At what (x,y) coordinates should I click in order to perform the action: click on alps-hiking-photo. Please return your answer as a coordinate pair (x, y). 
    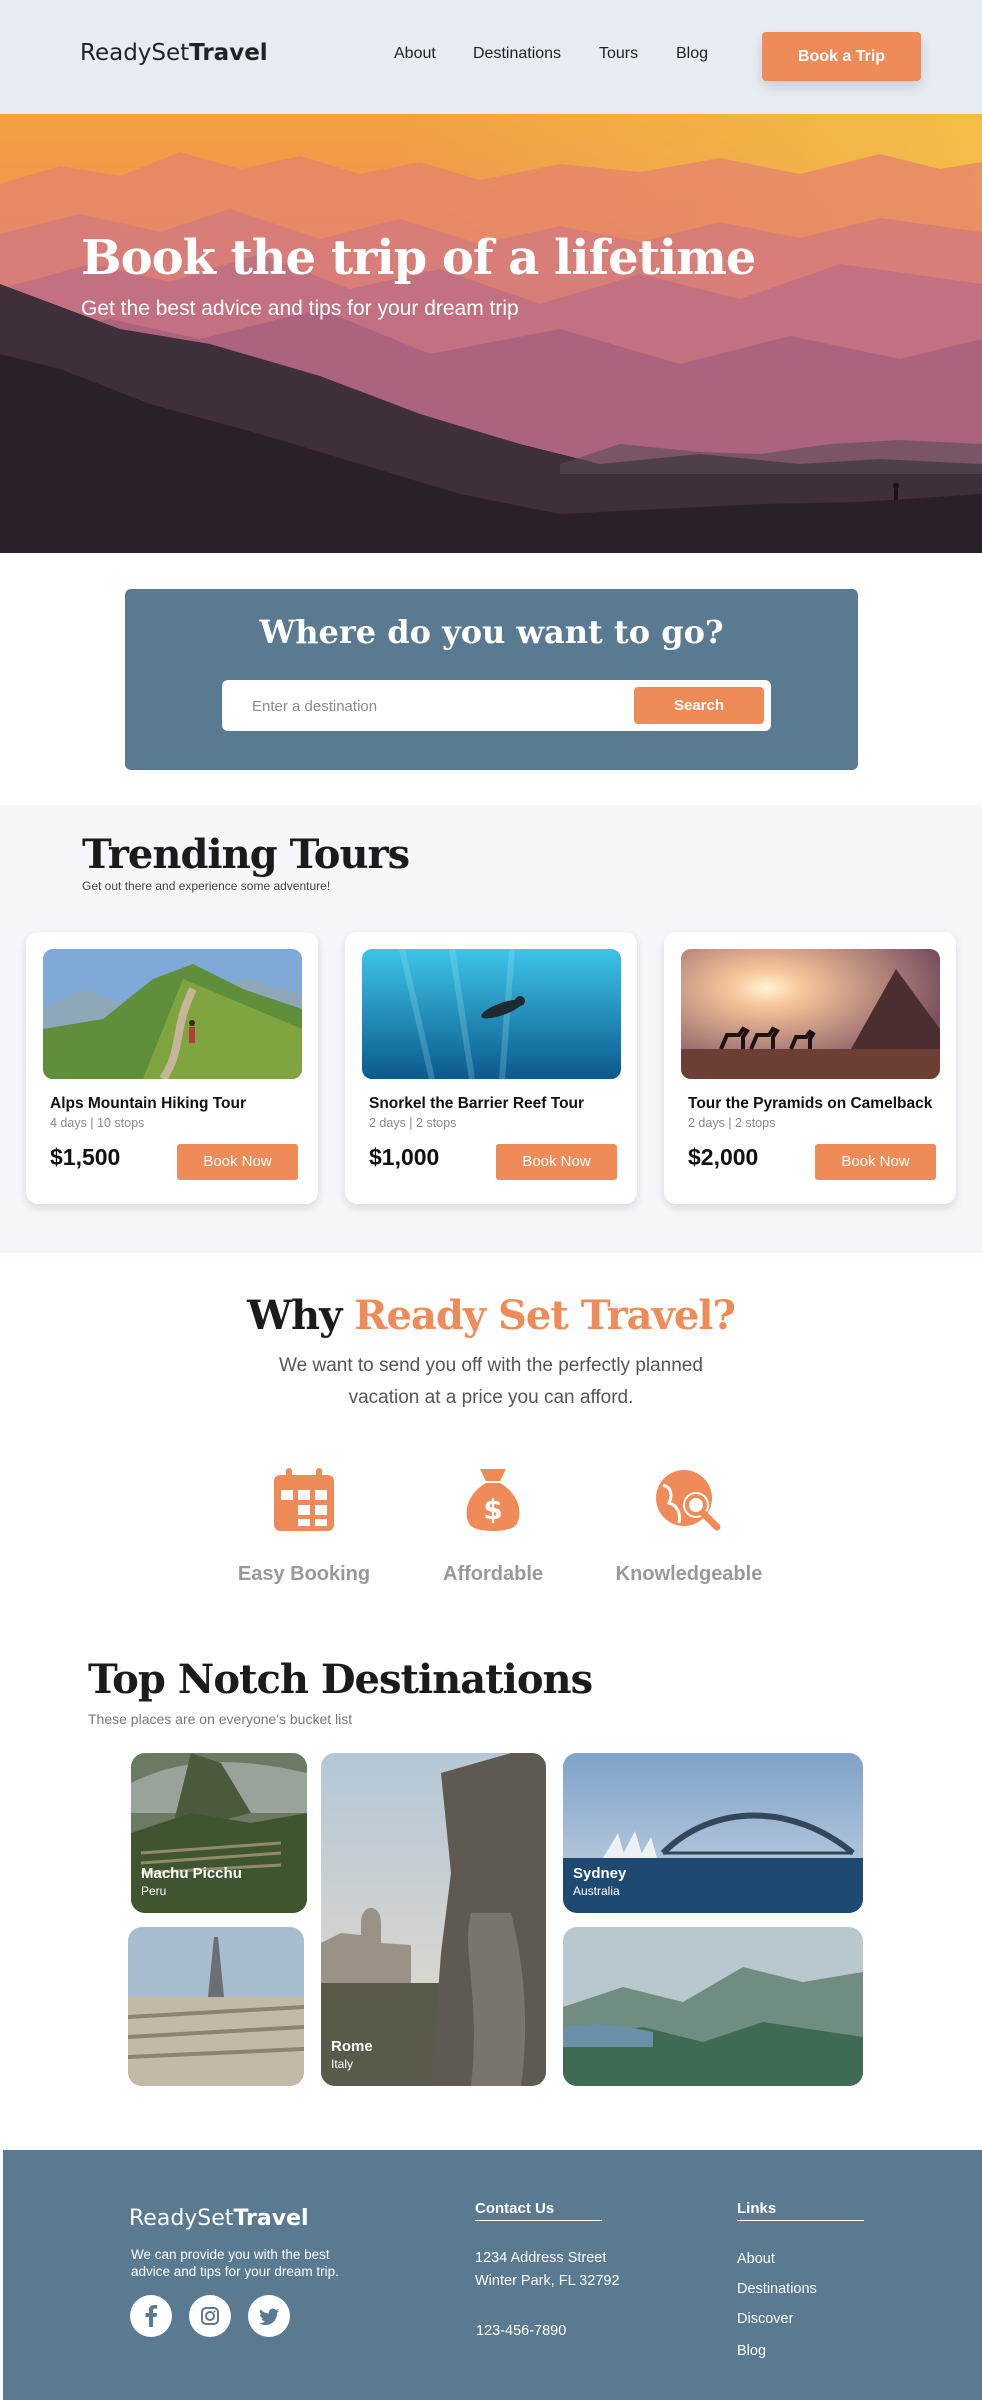
    Looking at the image, I should click on (172, 1014).